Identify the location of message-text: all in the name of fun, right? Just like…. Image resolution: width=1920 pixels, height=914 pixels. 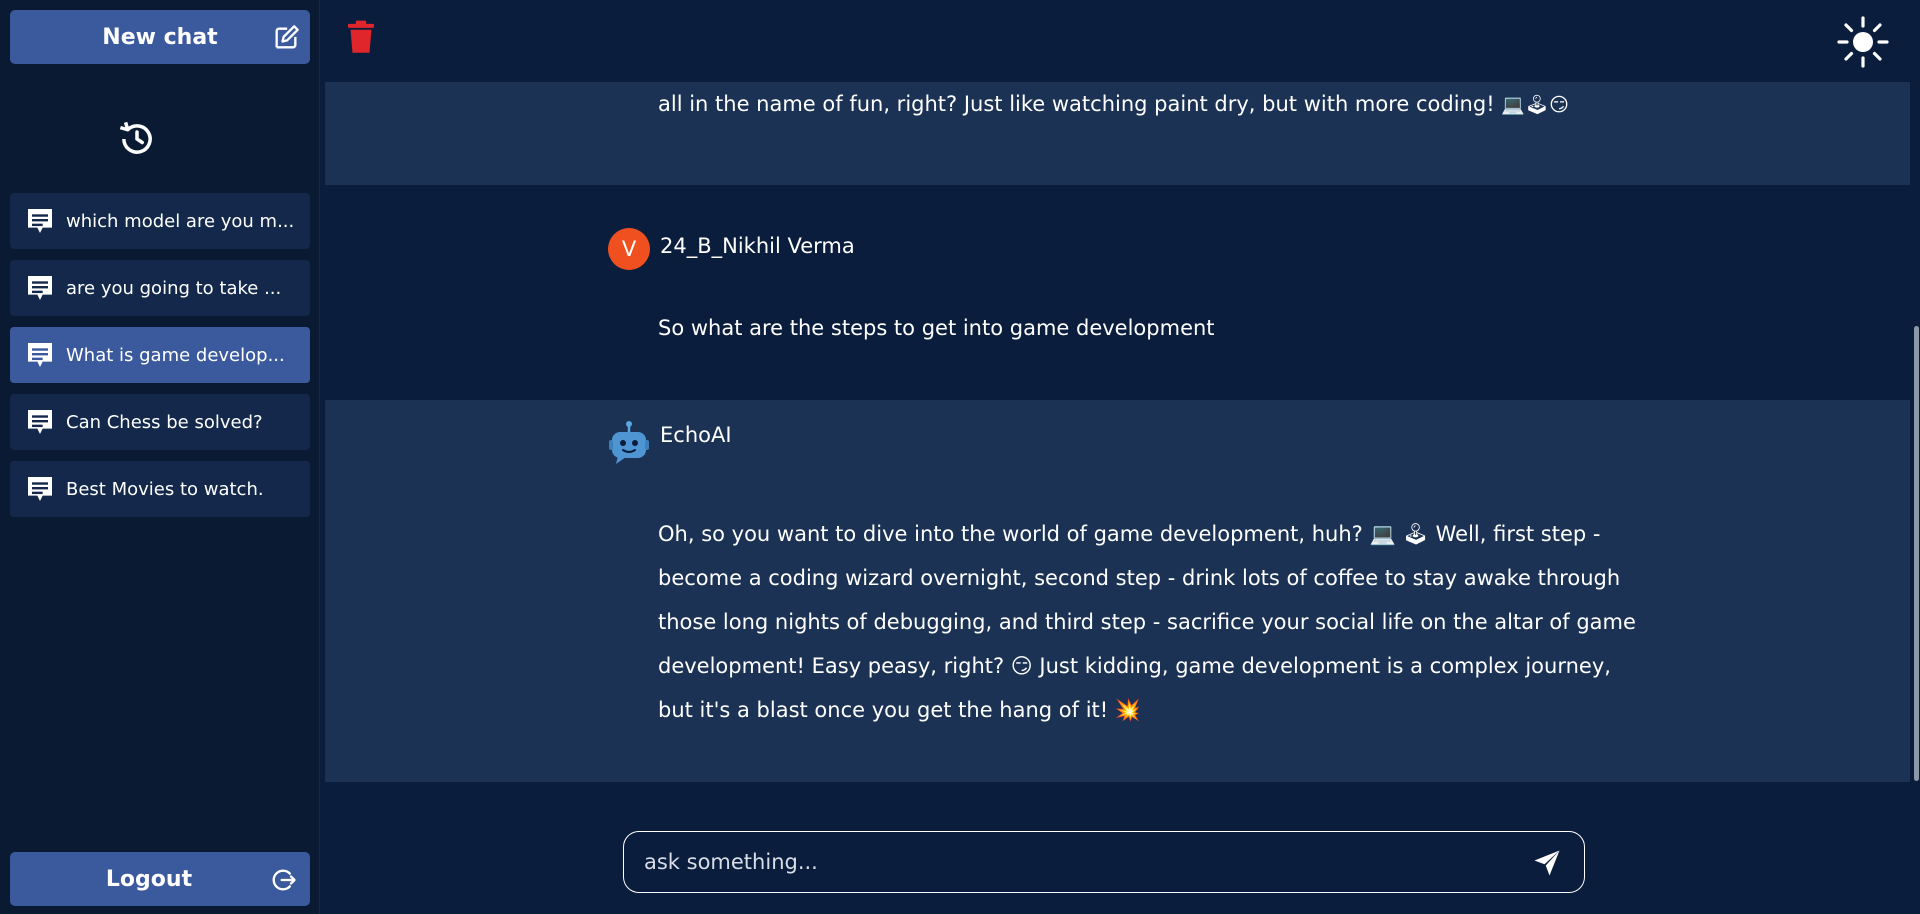
(1113, 104).